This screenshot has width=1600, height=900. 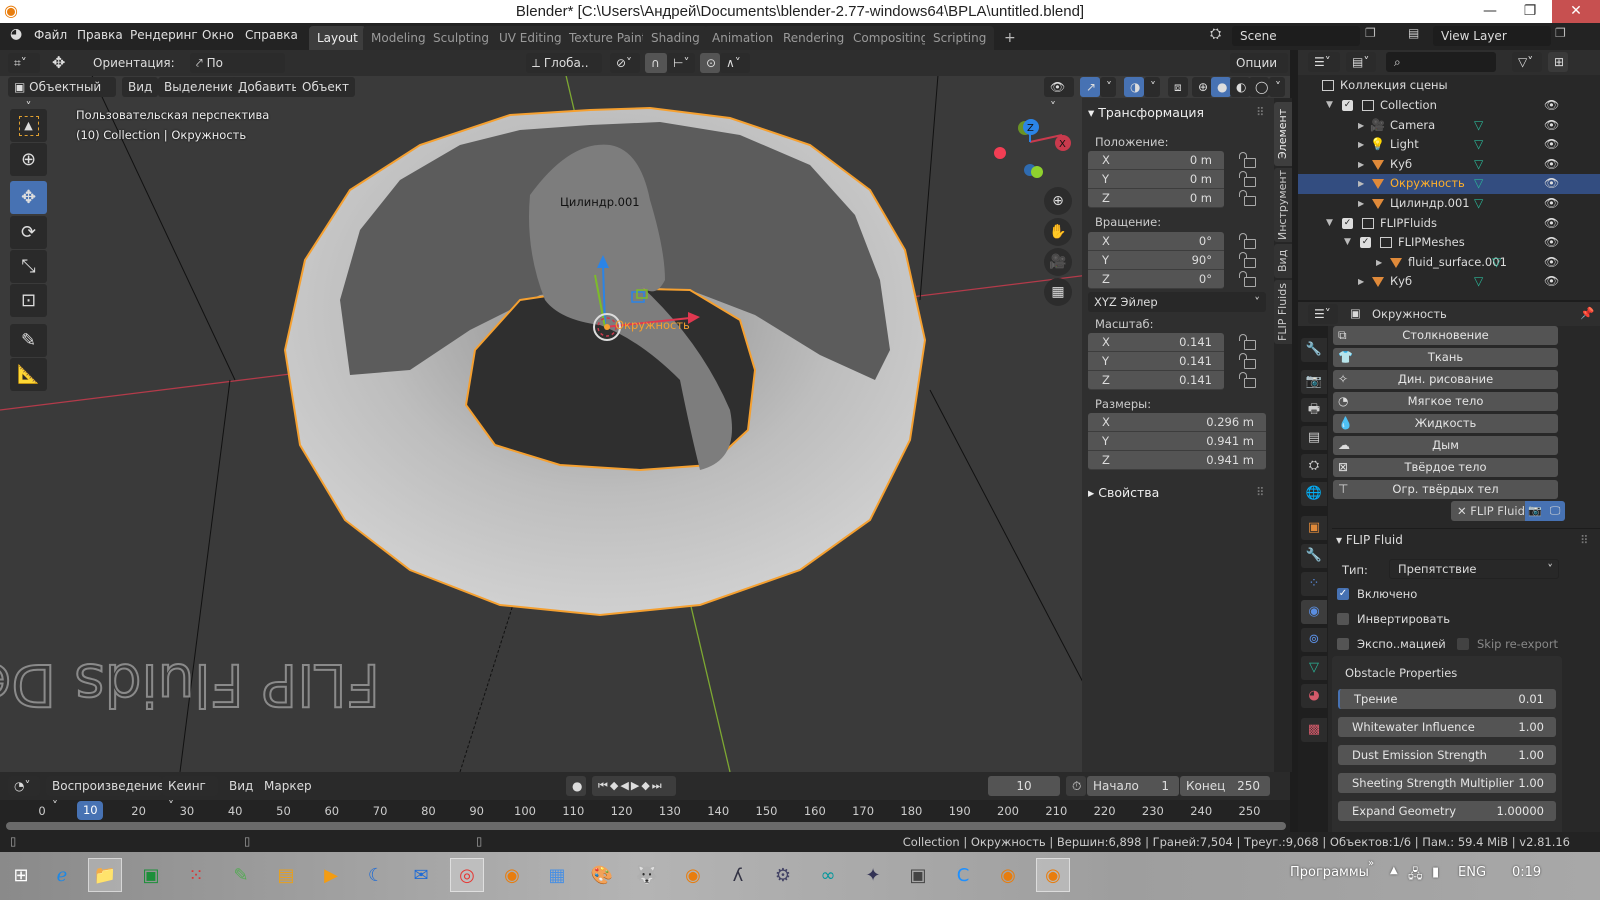 I want to click on physics-cloth-button: 👕 Ткань, so click(x=1445, y=357).